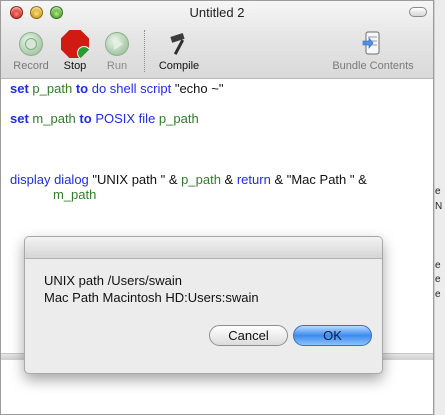 The height and width of the screenshot is (415, 445). Describe the element at coordinates (113, 280) in the screenshot. I see `dialog-message-line-1: UNIX path /Users/swain` at that location.